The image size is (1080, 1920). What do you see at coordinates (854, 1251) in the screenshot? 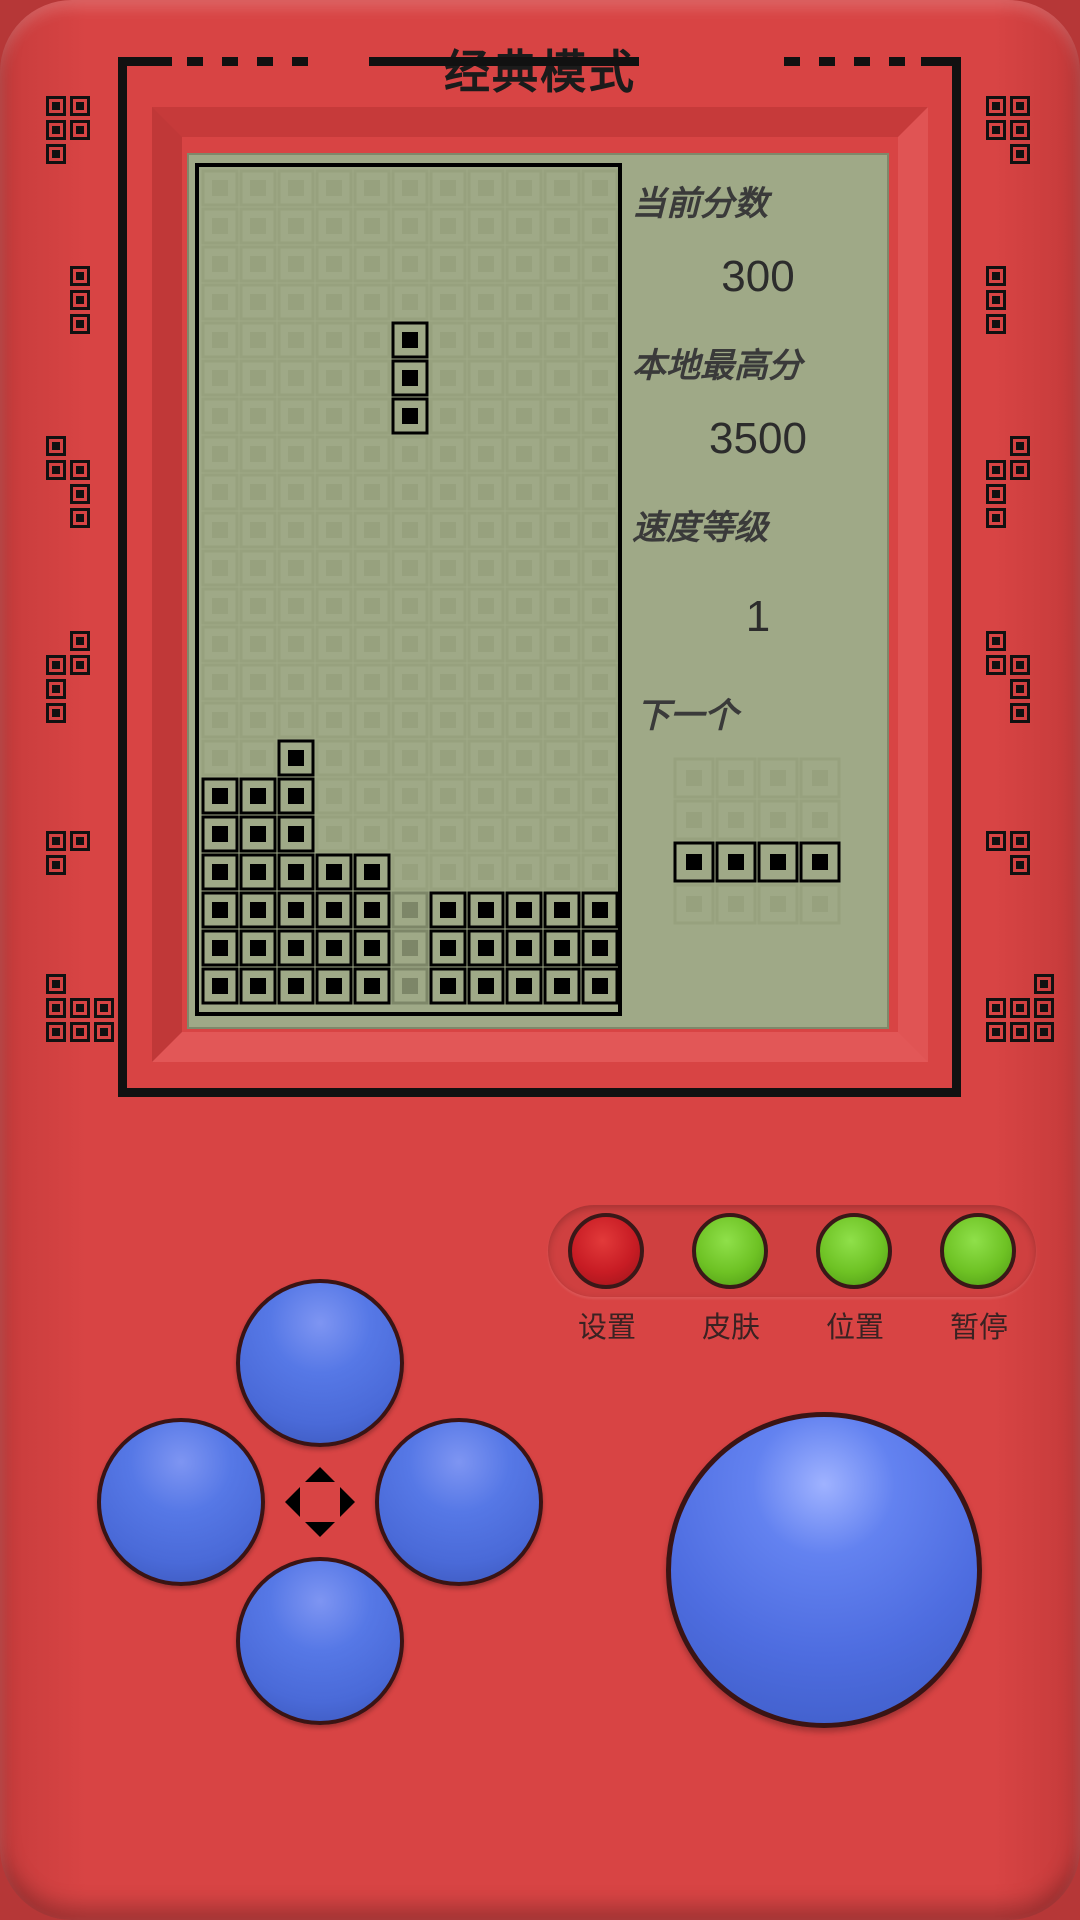
I see `position-button` at bounding box center [854, 1251].